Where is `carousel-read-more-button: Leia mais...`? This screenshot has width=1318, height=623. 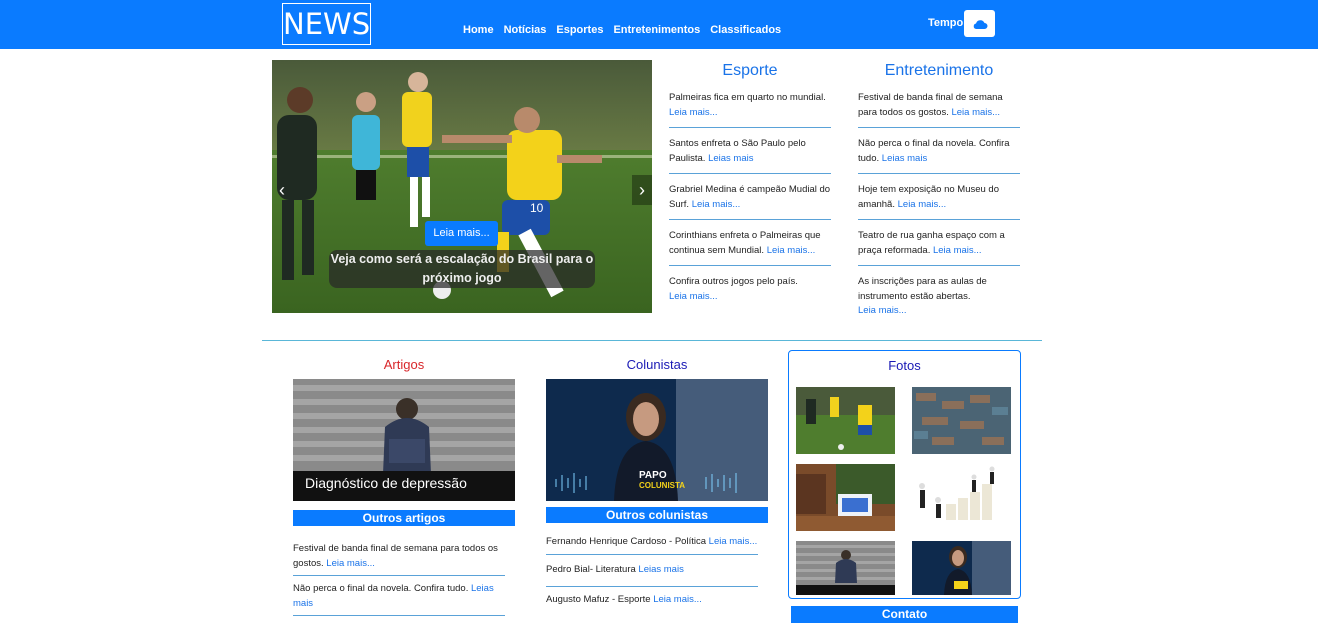 carousel-read-more-button: Leia mais... is located at coordinates (461, 233).